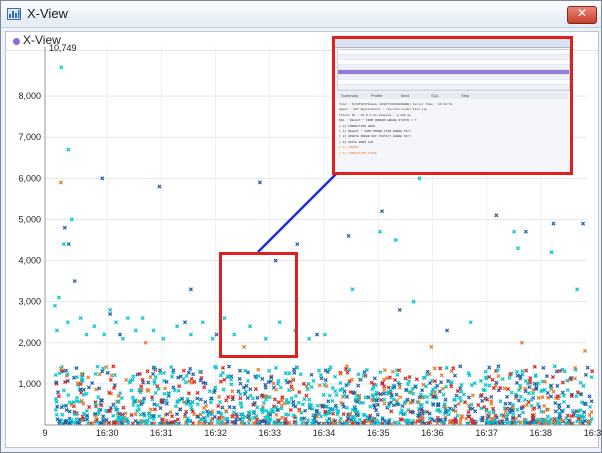 The height and width of the screenshot is (453, 602). What do you see at coordinates (29, 178) in the screenshot?
I see `y-tick-label: 6,000` at bounding box center [29, 178].